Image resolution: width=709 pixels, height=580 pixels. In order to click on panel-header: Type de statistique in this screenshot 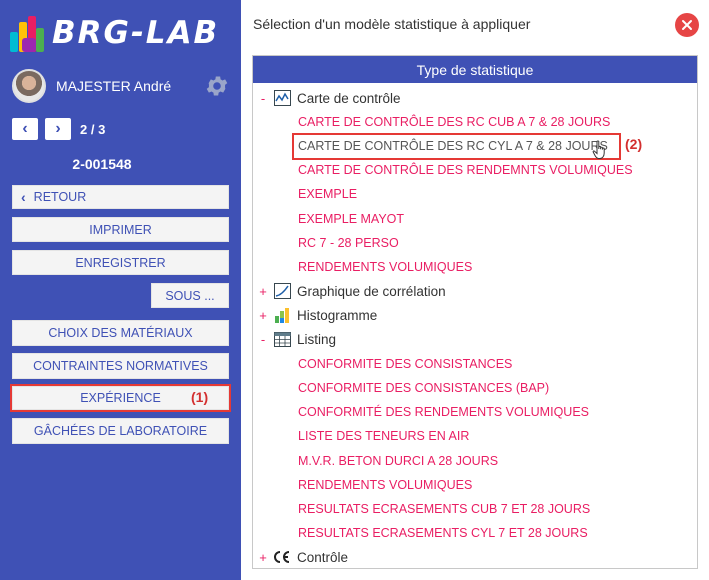, I will do `click(475, 69)`.